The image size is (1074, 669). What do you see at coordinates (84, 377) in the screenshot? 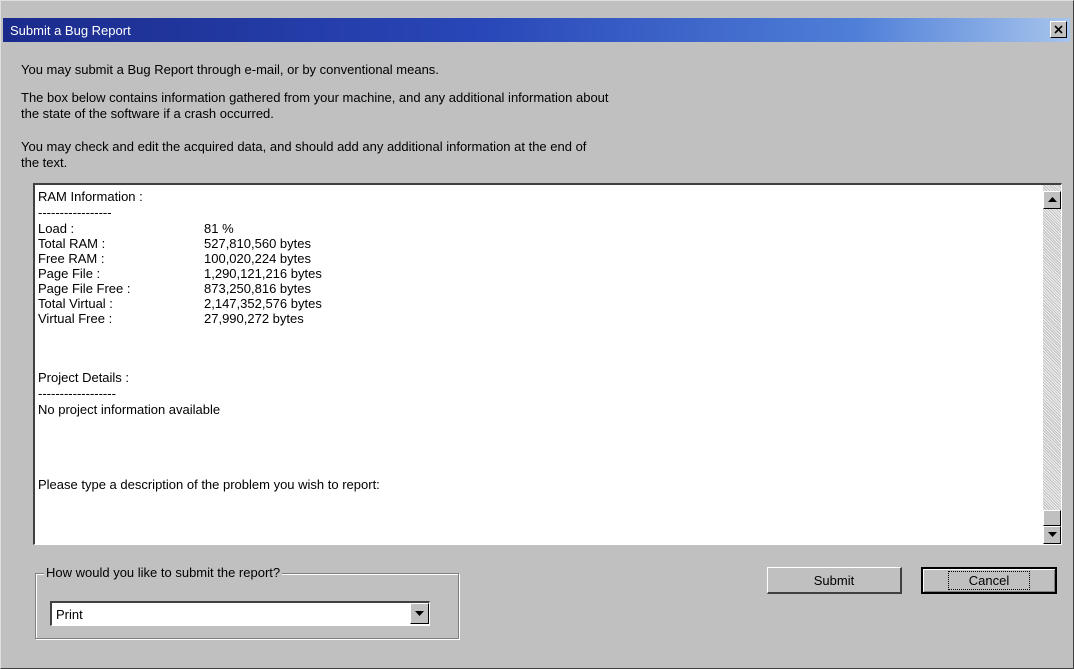
I see `project-section-title: Project Details :` at bounding box center [84, 377].